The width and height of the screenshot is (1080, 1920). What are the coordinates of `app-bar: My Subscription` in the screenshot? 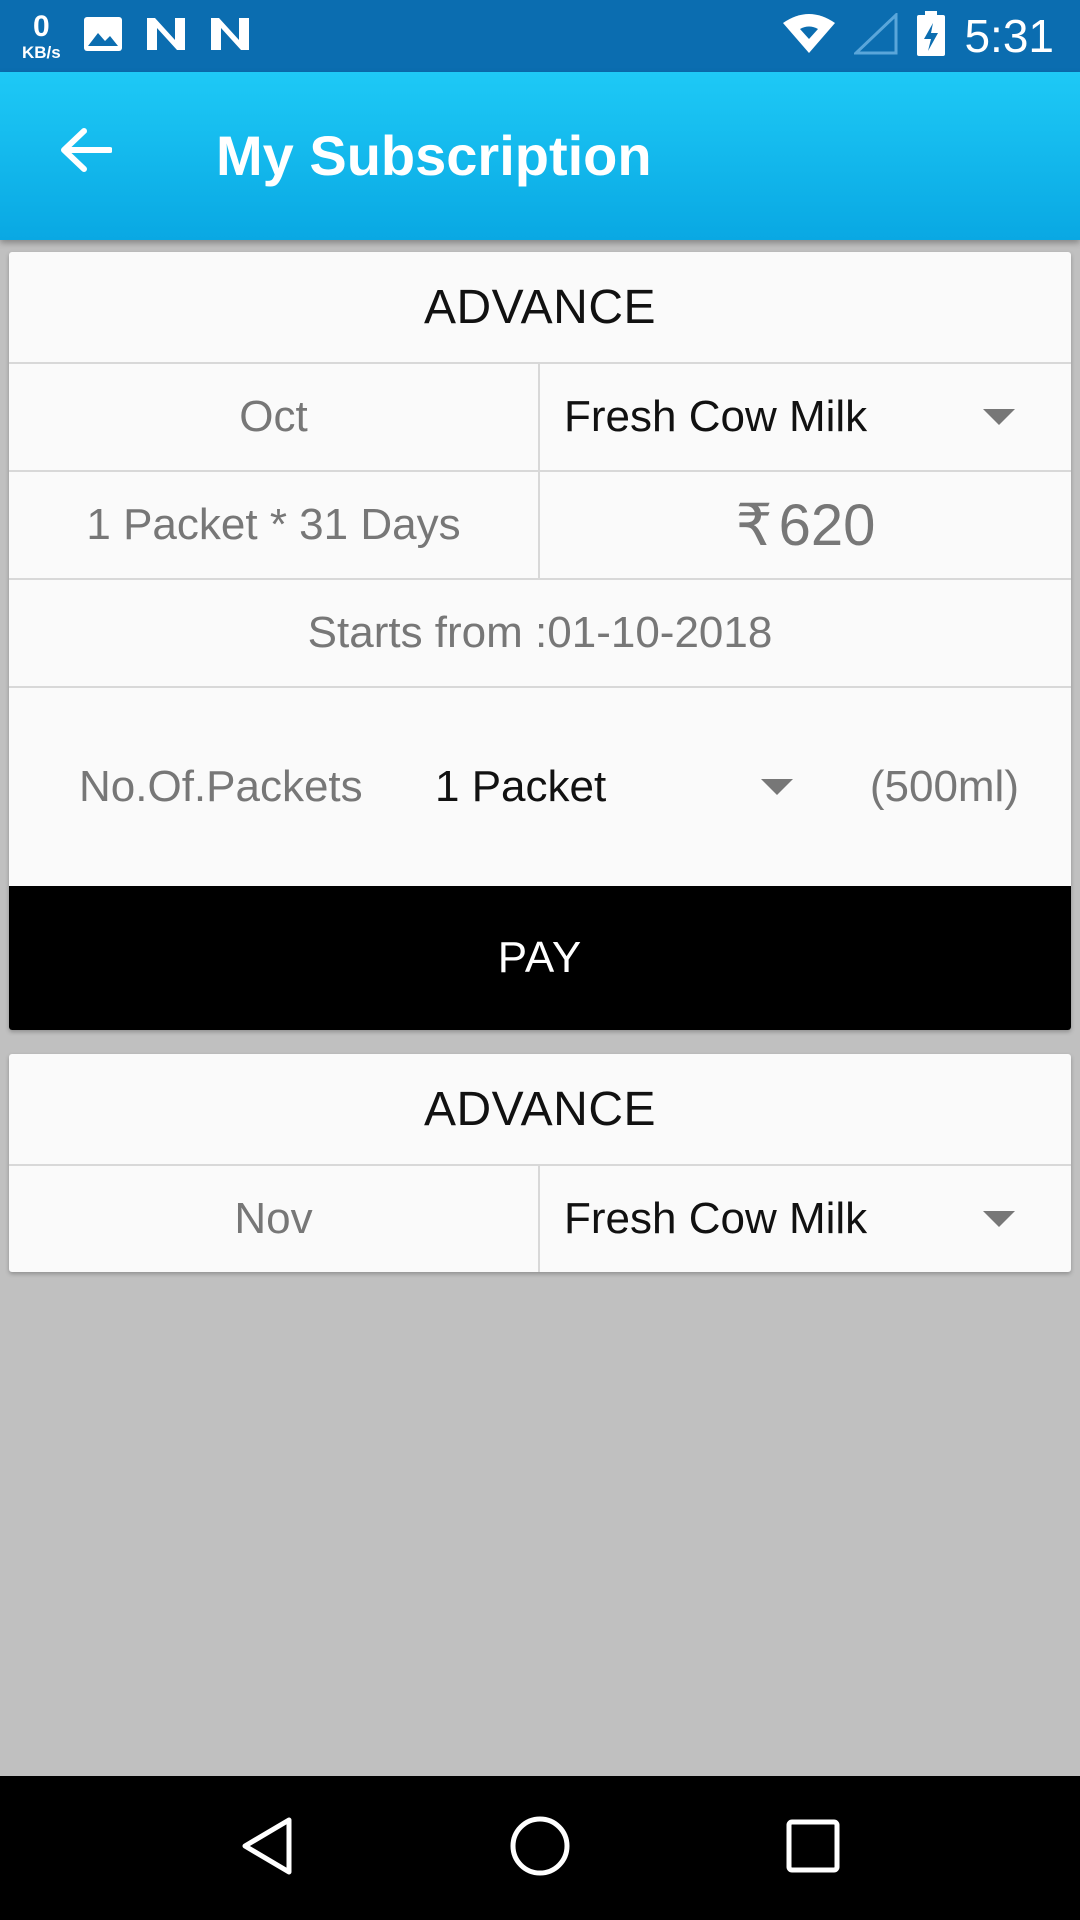 It's located at (540, 156).